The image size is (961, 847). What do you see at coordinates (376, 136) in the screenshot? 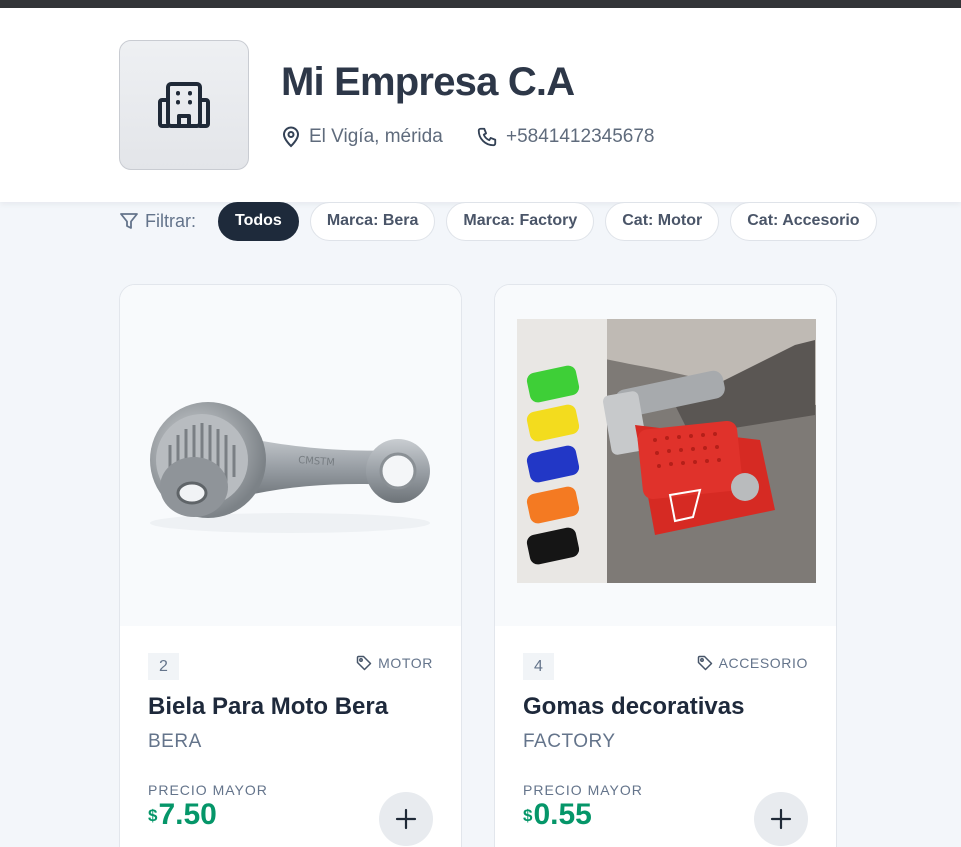
I see `location-text: El Vigía, mérida` at bounding box center [376, 136].